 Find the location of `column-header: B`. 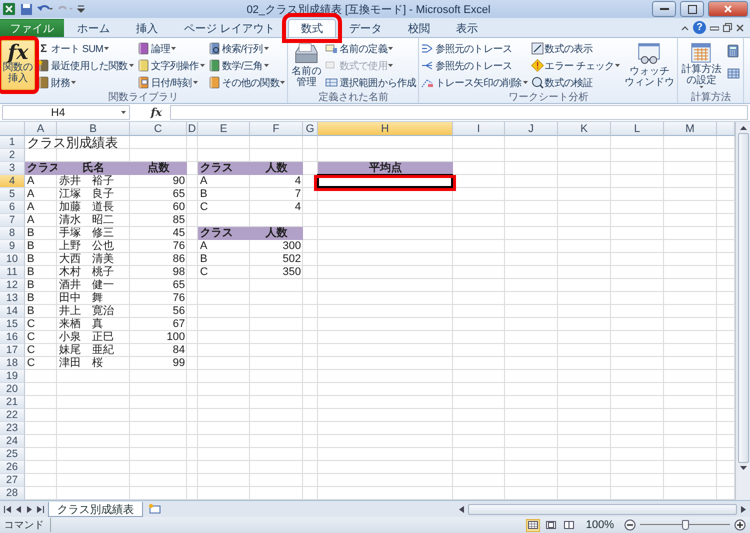

column-header: B is located at coordinates (93, 129).